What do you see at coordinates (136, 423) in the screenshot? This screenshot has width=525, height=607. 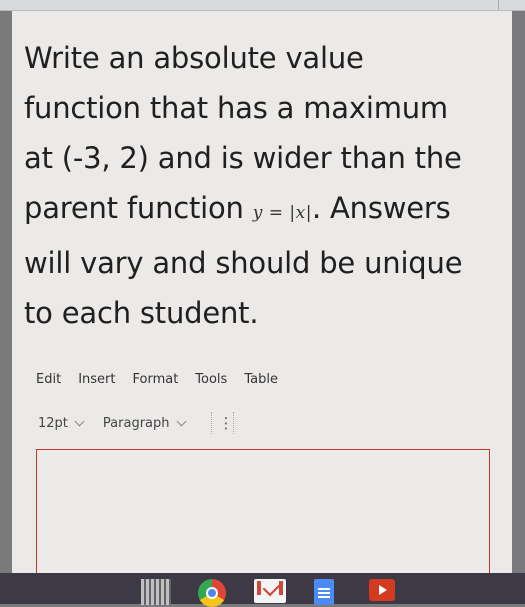 I see `block-format-value: Paragraph` at bounding box center [136, 423].